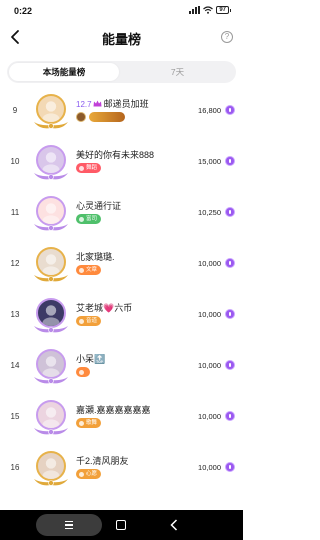 The height and width of the screenshot is (540, 320). I want to click on ranking-row: 13 艾老城💗六币音道 10,000, so click(121, 315).